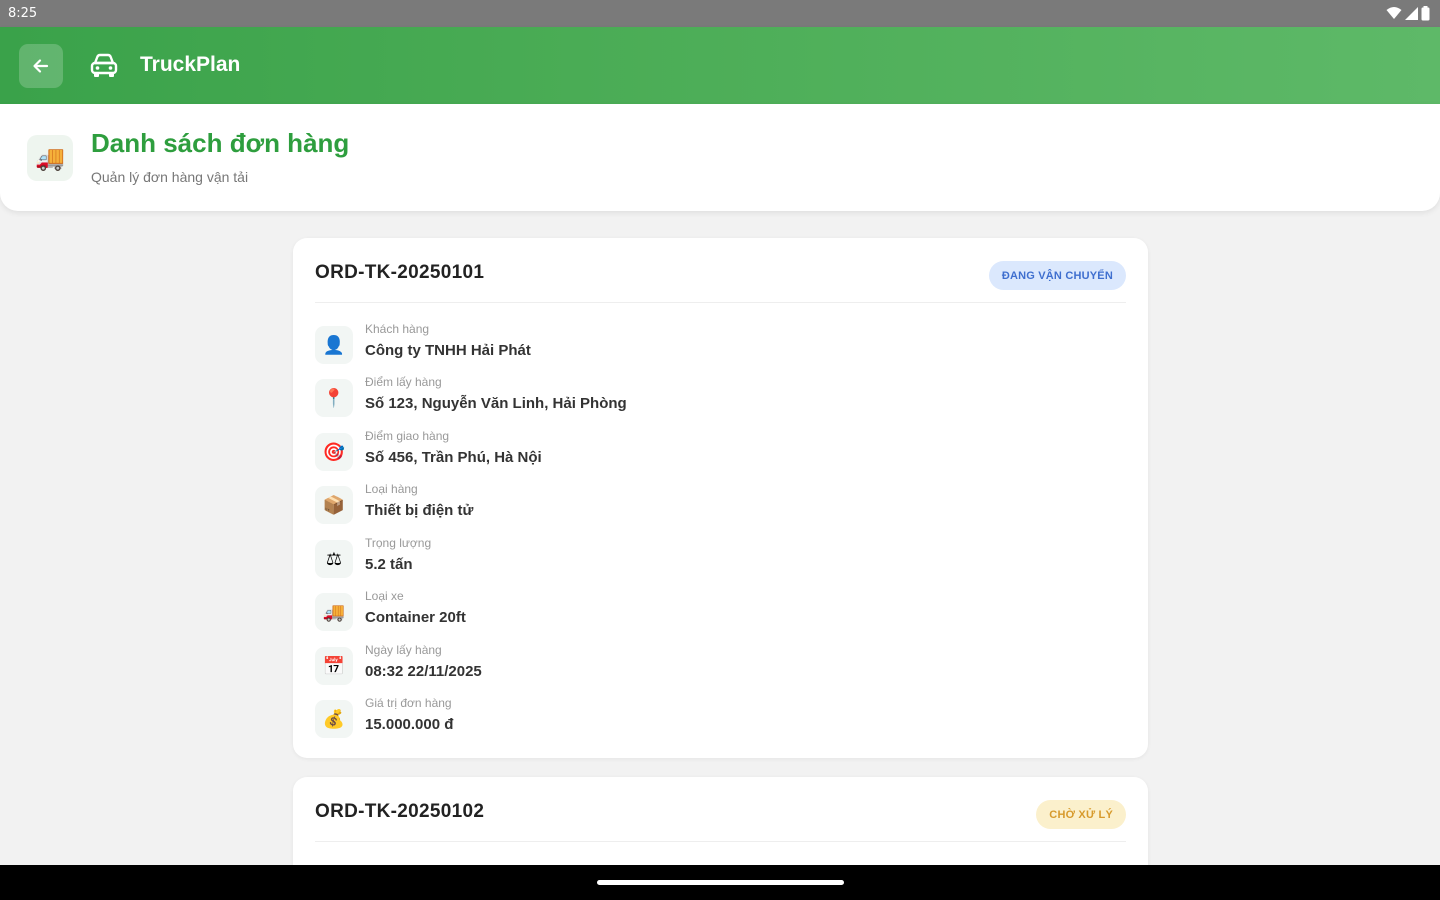 The image size is (1440, 900). What do you see at coordinates (403, 650) in the screenshot?
I see `detail-label: Ngày lấy hàng` at bounding box center [403, 650].